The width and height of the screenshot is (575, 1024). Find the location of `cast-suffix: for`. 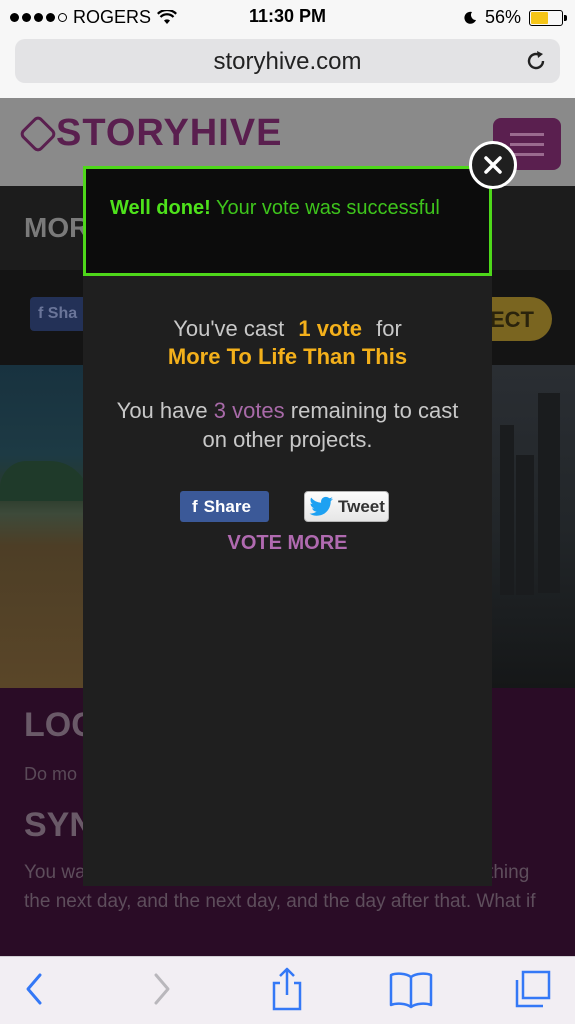

cast-suffix: for is located at coordinates (389, 328).